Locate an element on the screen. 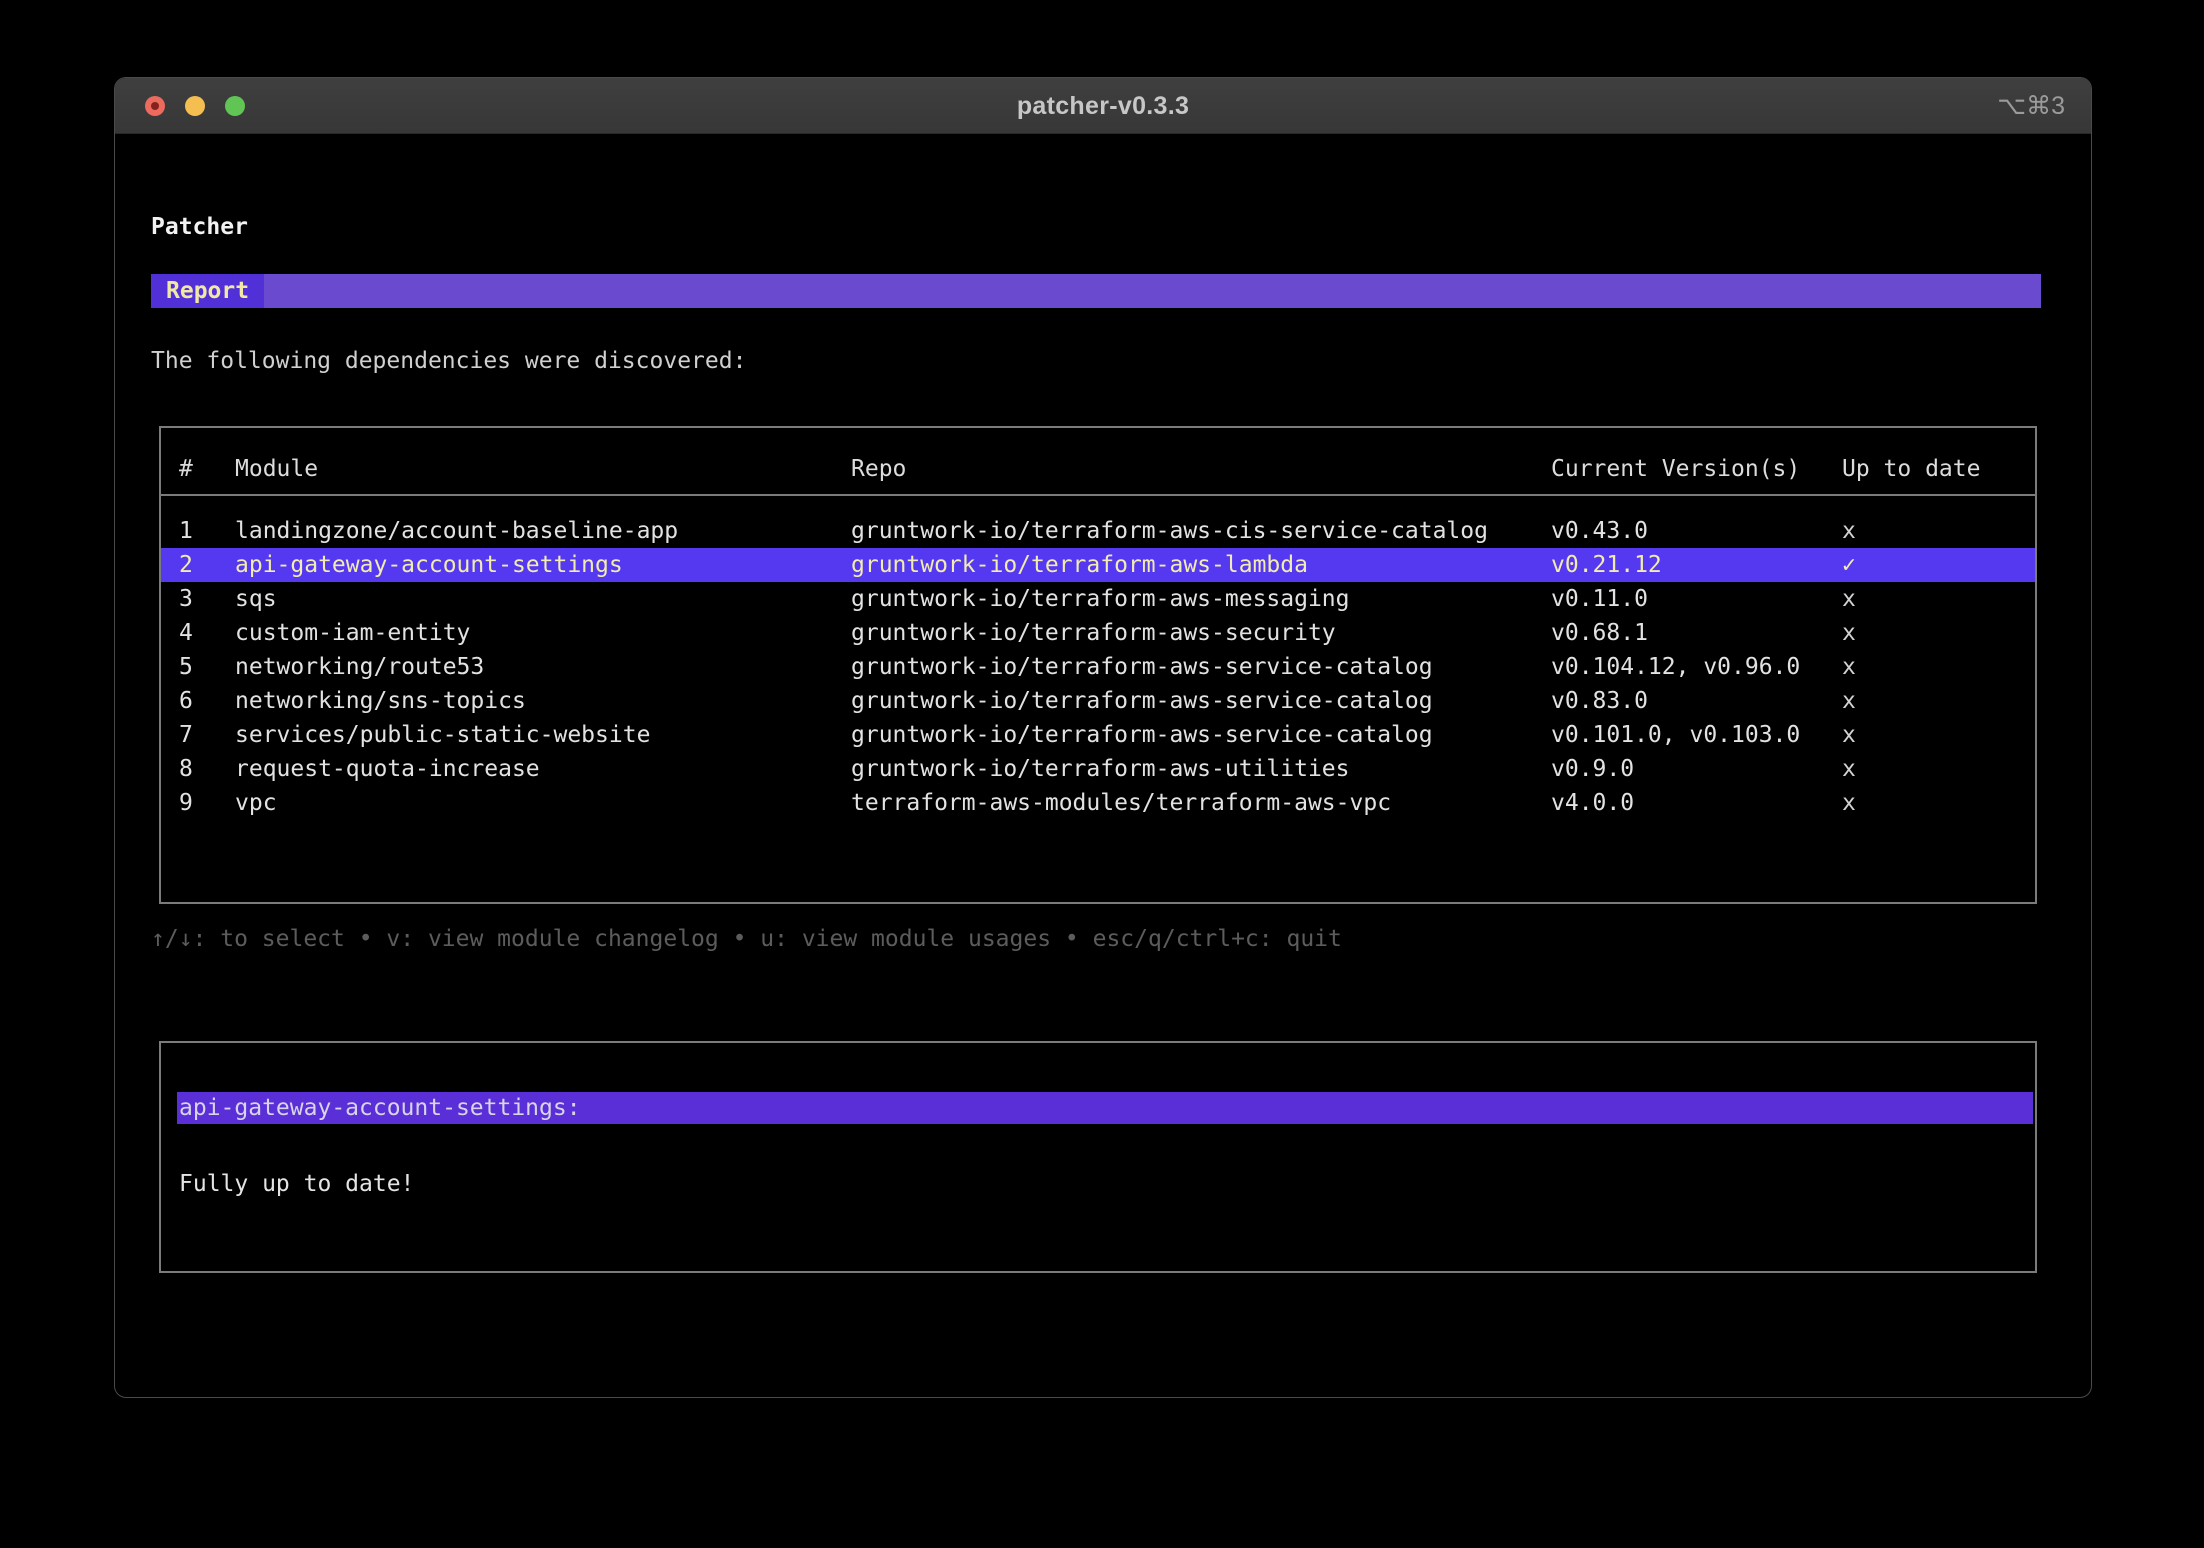 This screenshot has width=2204, height=1548. row-number: 1 is located at coordinates (186, 531).